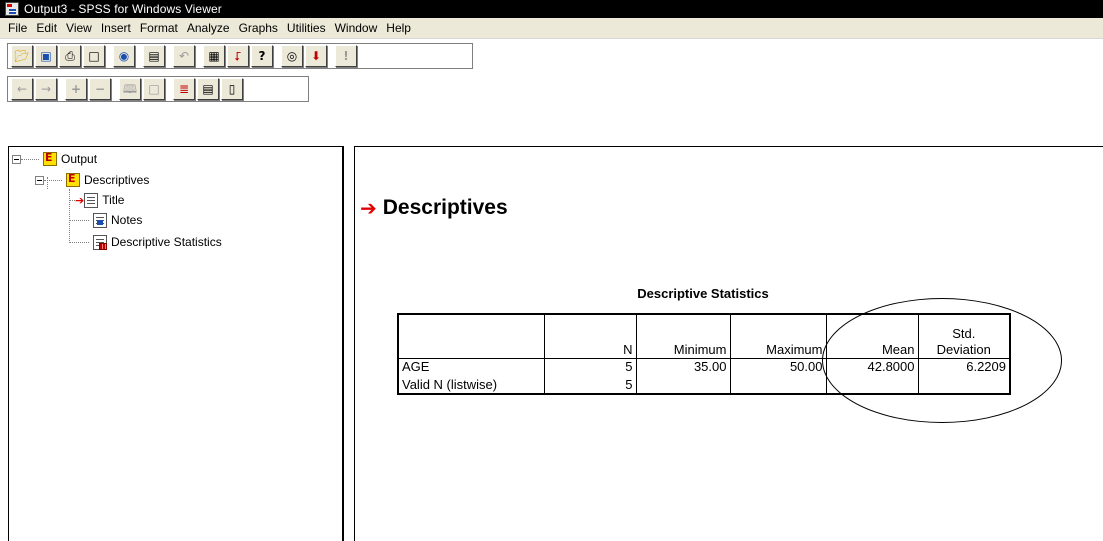 The height and width of the screenshot is (541, 1103). Describe the element at coordinates (683, 336) in the screenshot. I see `header-minimum: Minimum` at that location.